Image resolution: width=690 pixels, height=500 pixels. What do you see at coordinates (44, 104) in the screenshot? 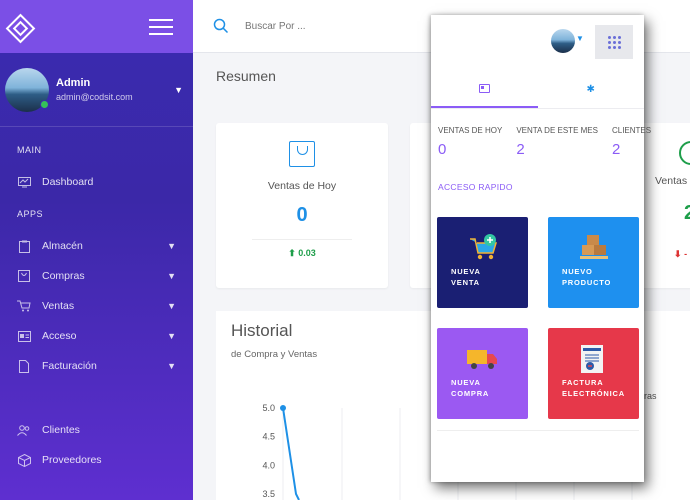
I see `online-status-dot` at bounding box center [44, 104].